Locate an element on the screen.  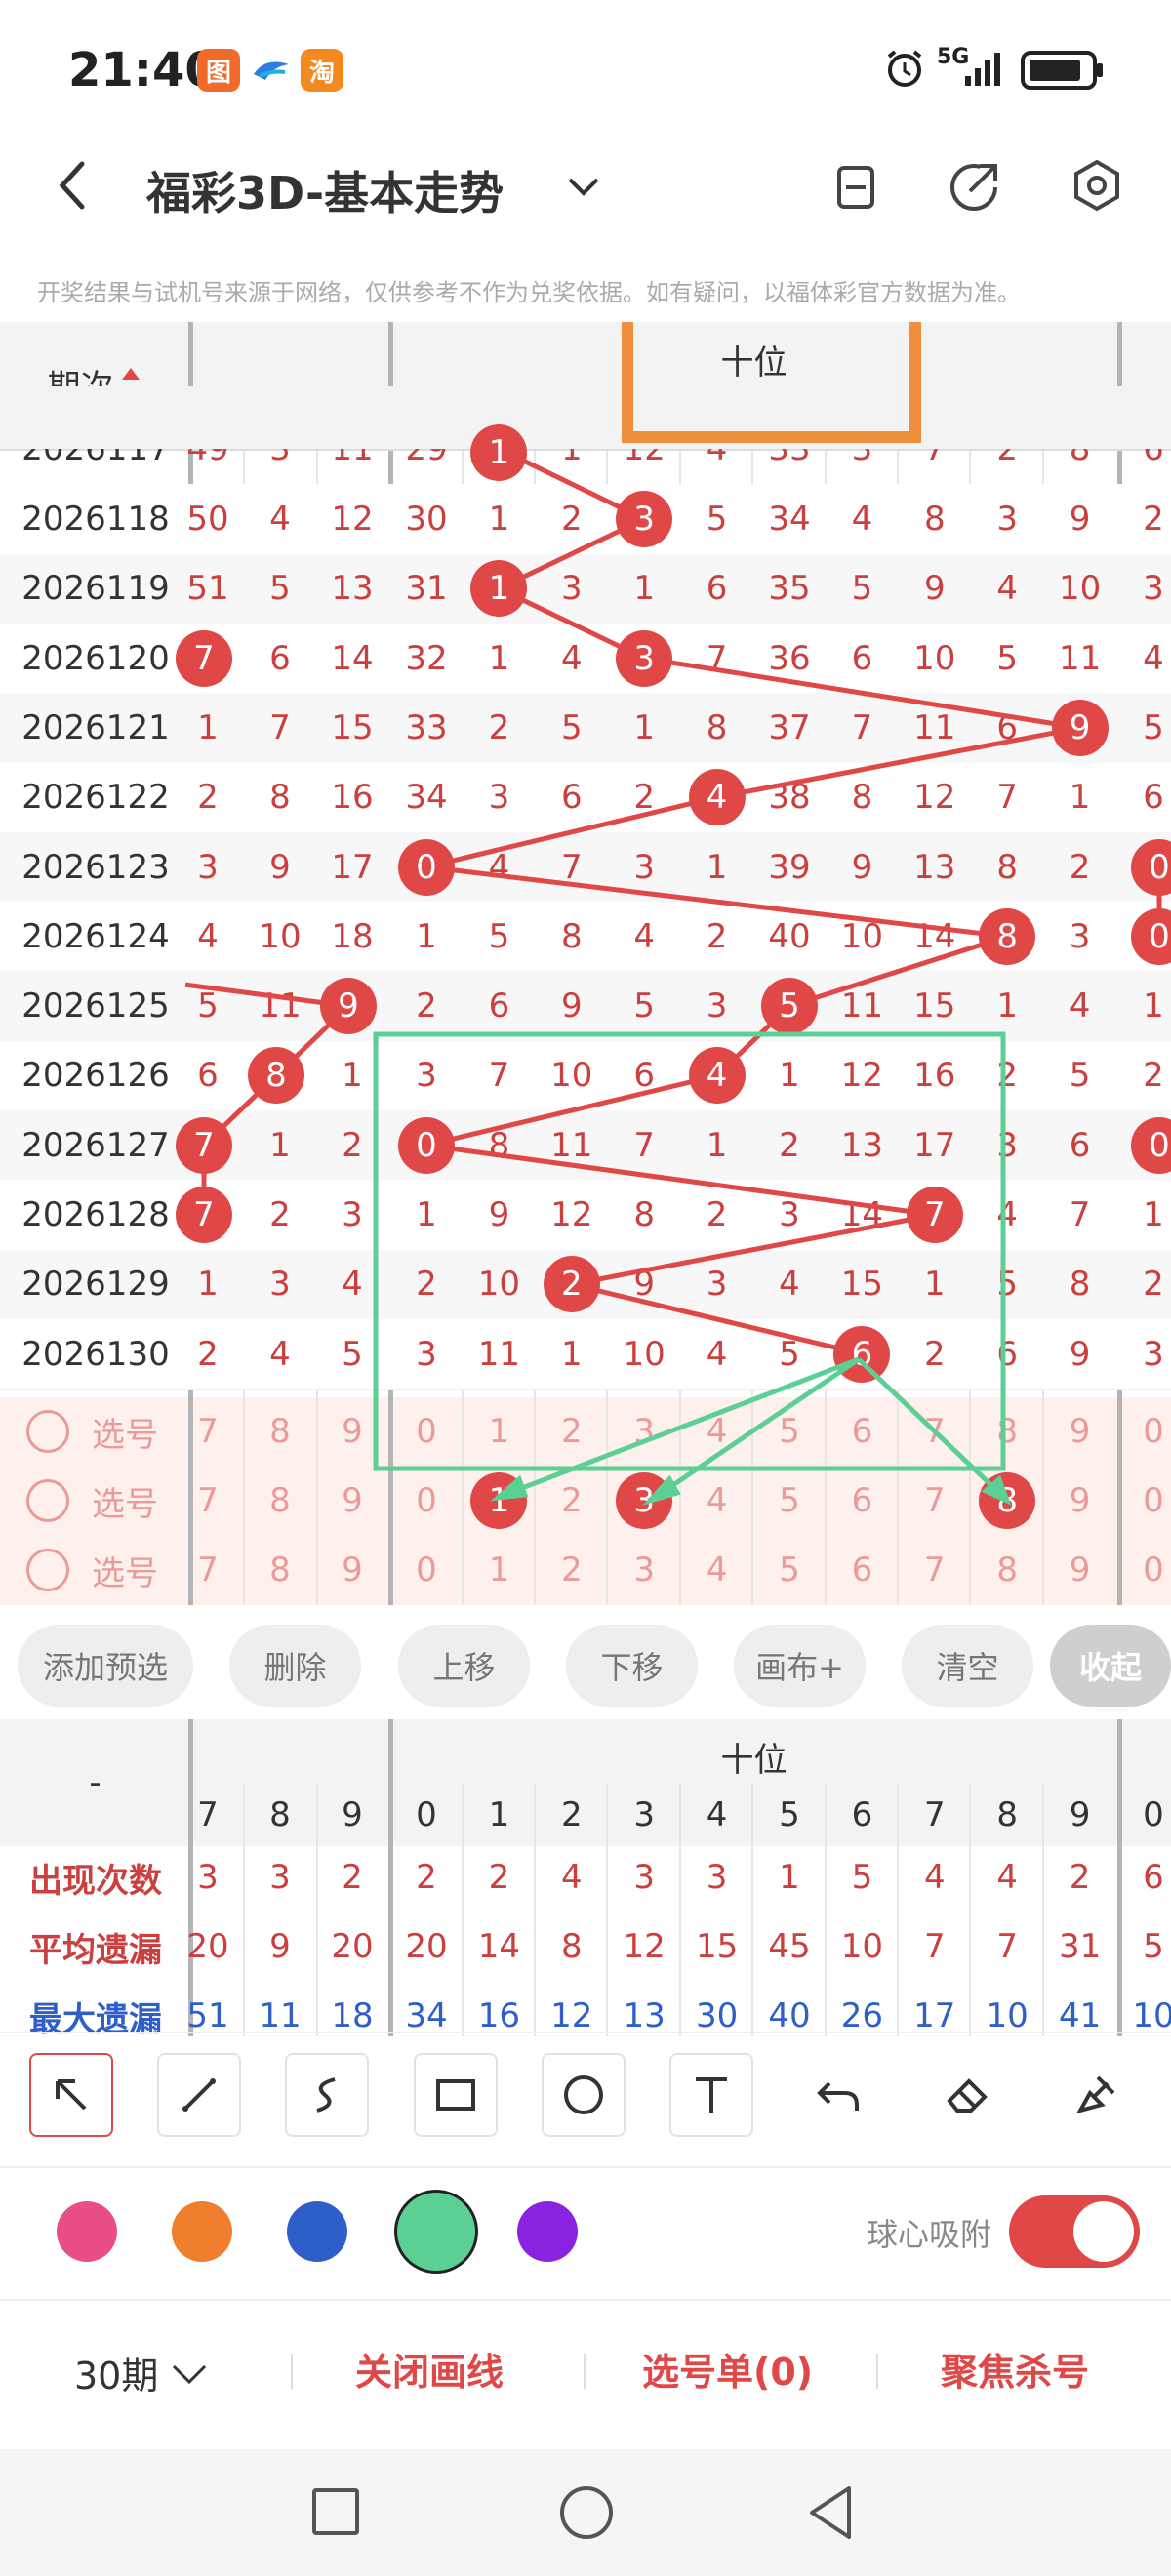
period-count-label: 30期 is located at coordinates (116, 2376).